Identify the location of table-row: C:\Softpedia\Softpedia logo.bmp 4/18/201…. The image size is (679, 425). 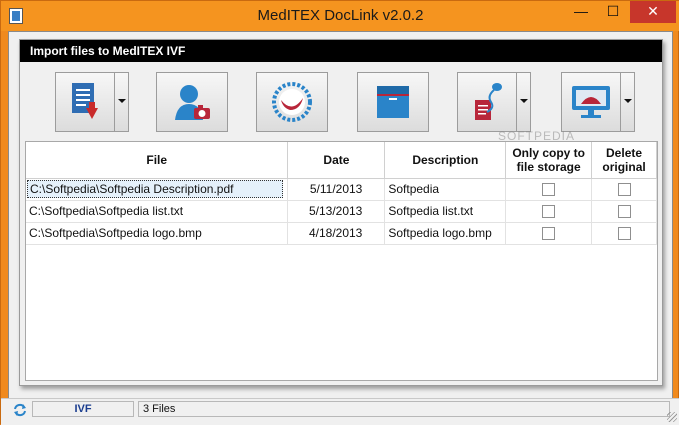
(341, 233).